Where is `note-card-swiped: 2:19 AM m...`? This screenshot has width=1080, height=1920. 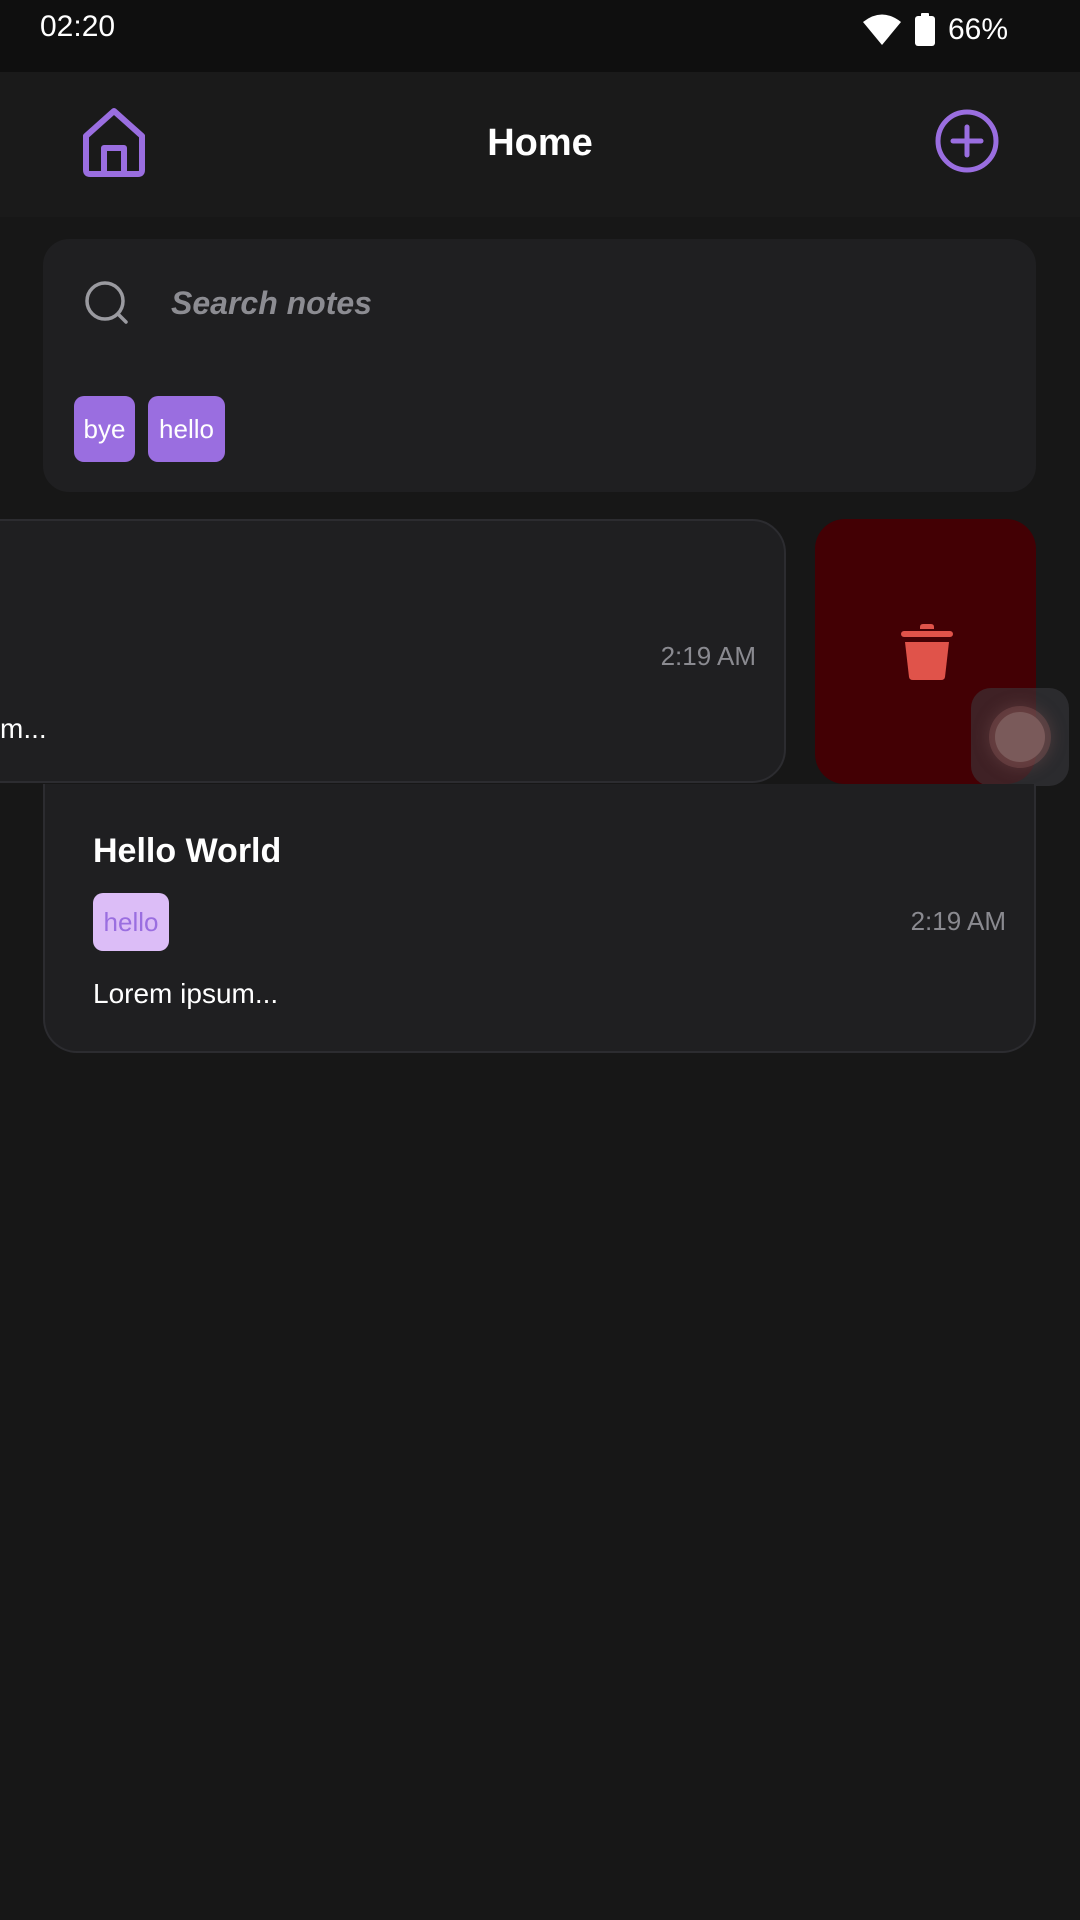 note-card-swiped: 2:19 AM m... is located at coordinates (393, 651).